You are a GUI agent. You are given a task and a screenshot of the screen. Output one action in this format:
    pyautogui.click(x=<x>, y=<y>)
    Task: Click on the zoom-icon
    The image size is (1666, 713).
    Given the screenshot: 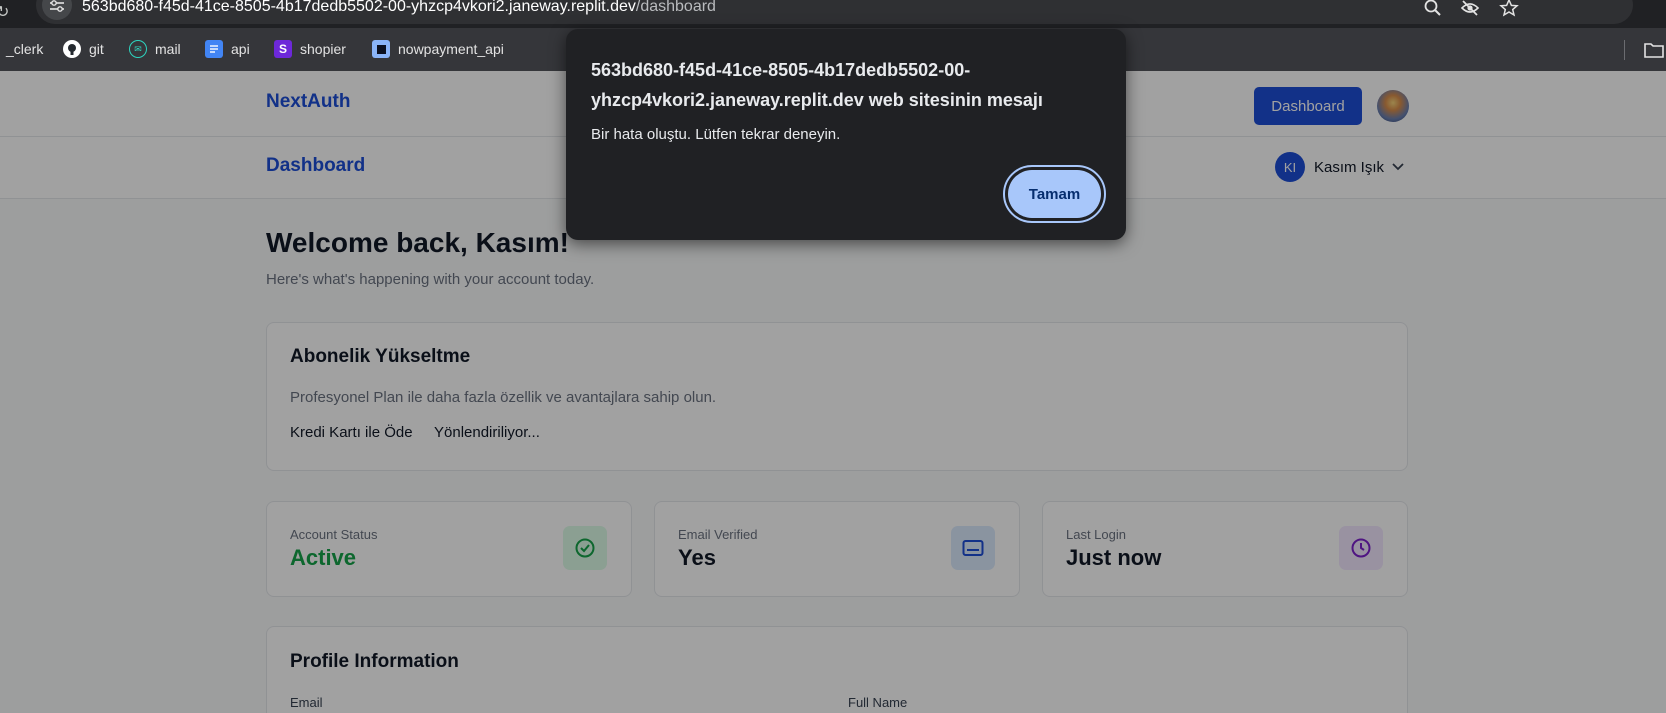 What is the action you would take?
    pyautogui.click(x=1433, y=9)
    